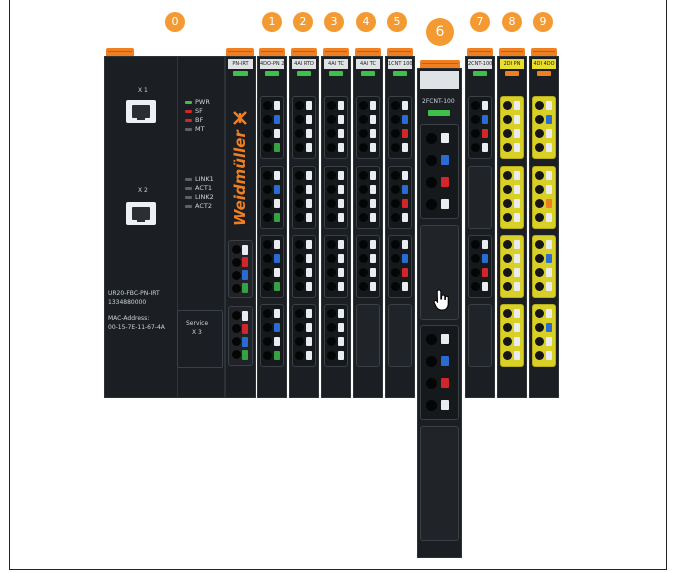 The height and width of the screenshot is (573, 680). Describe the element at coordinates (543, 22) in the screenshot. I see `module-badge-9: 9` at that location.